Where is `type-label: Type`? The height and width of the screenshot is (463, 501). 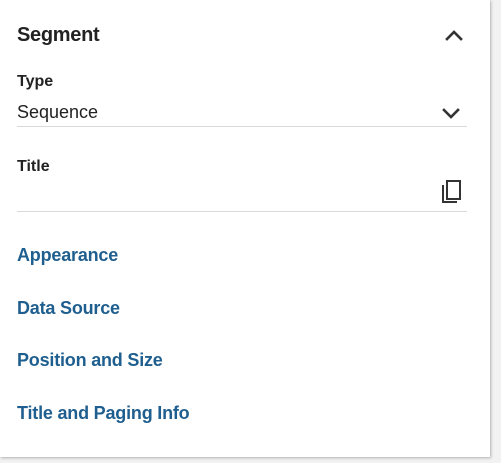 type-label: Type is located at coordinates (35, 81).